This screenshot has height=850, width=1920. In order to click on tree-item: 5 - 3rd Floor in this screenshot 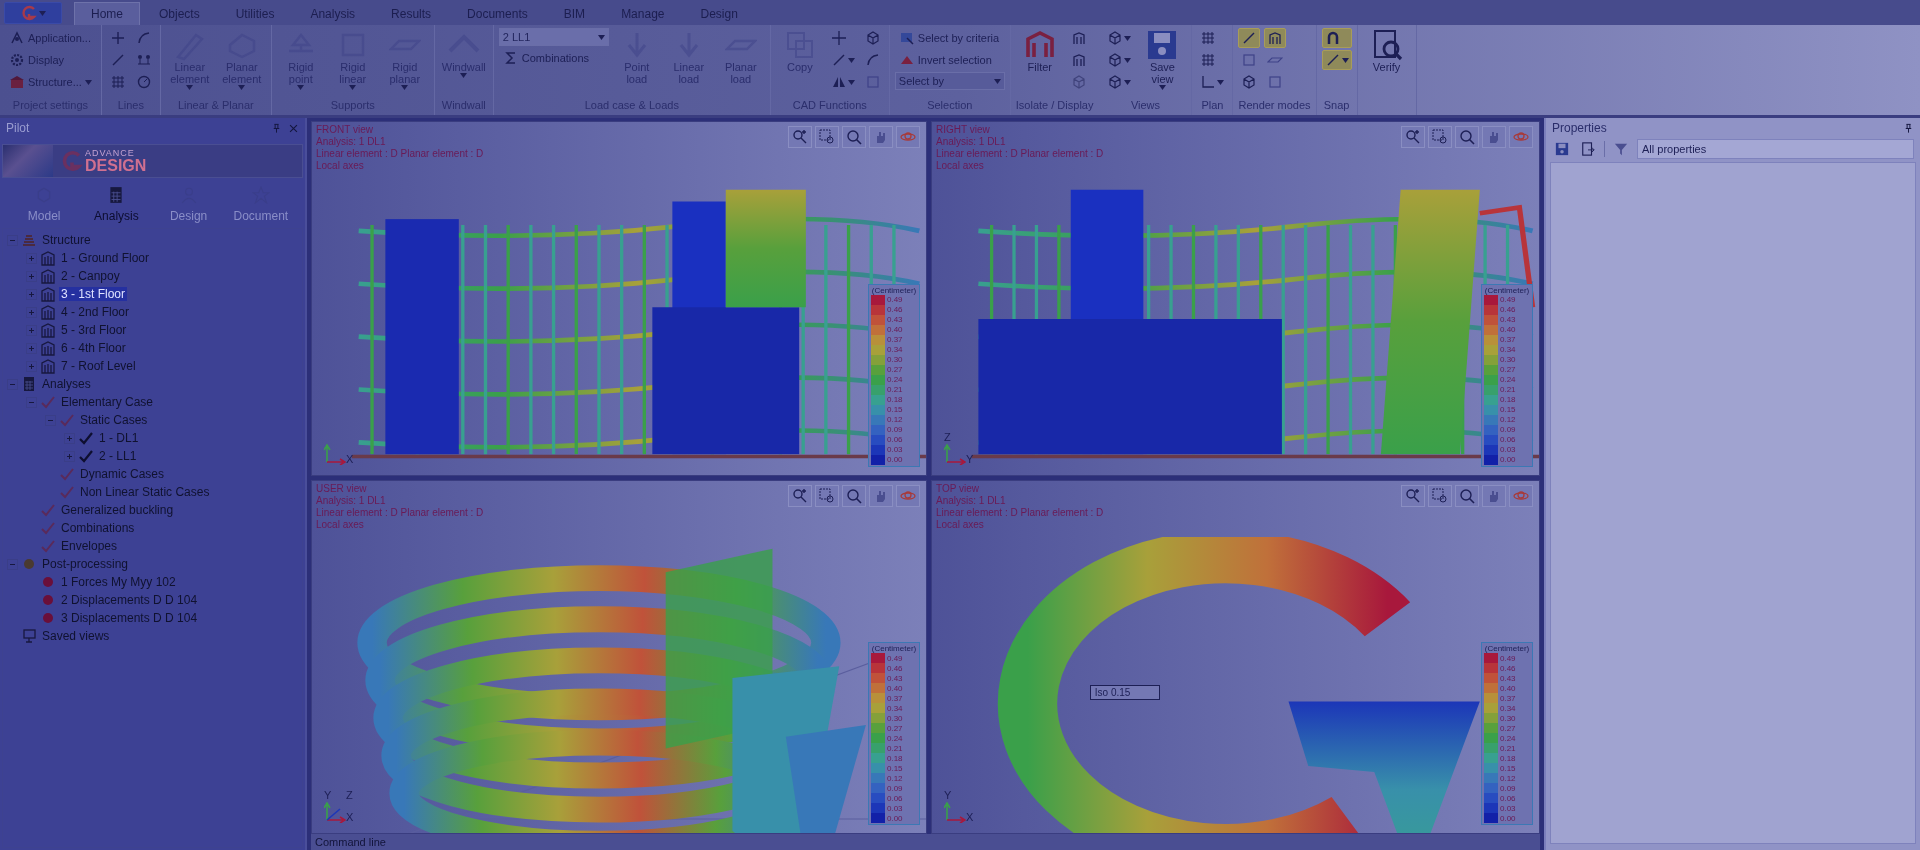, I will do `click(94, 330)`.